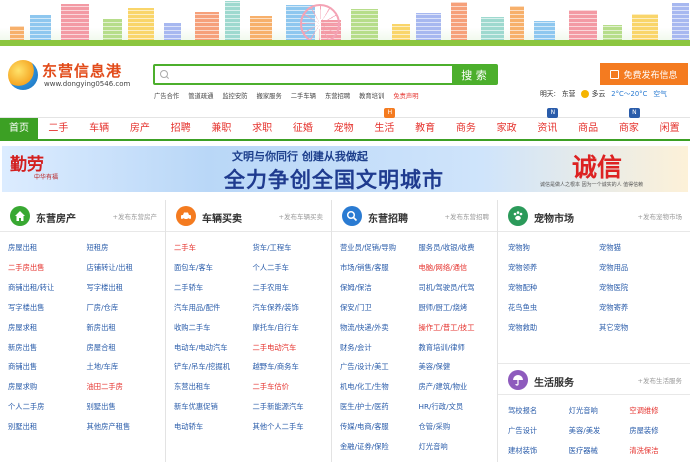 The width and height of the screenshot is (690, 462). I want to click on house-link: 别墅出租, so click(47, 427).